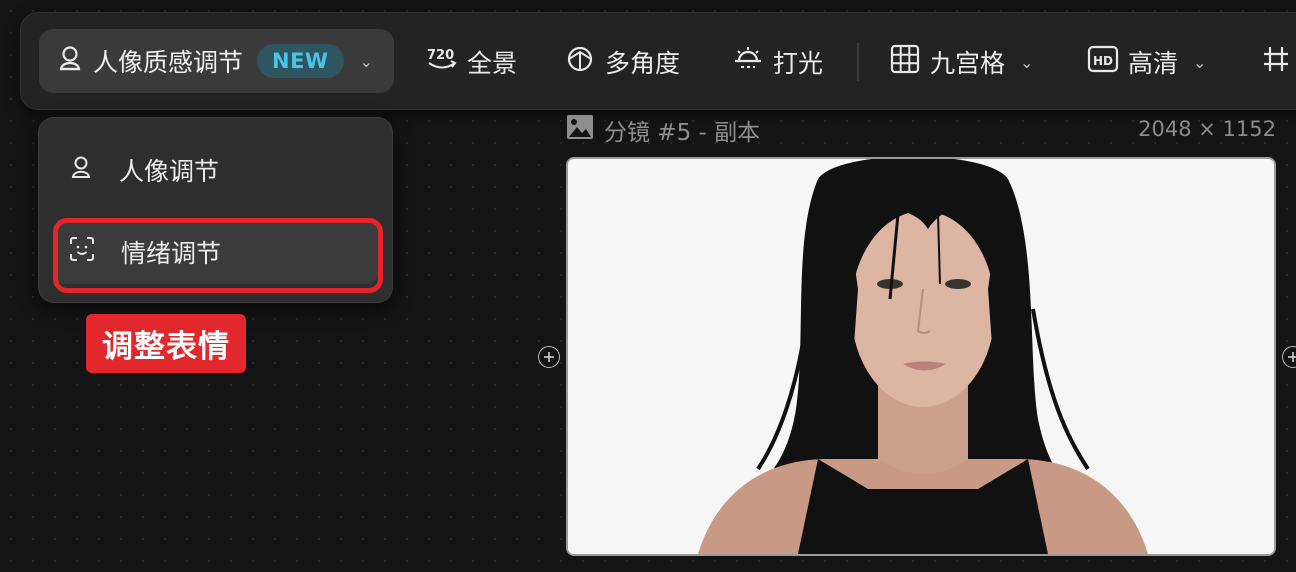 This screenshot has width=1296, height=572. I want to click on frame-size: 2048 × 1152, so click(1207, 129).